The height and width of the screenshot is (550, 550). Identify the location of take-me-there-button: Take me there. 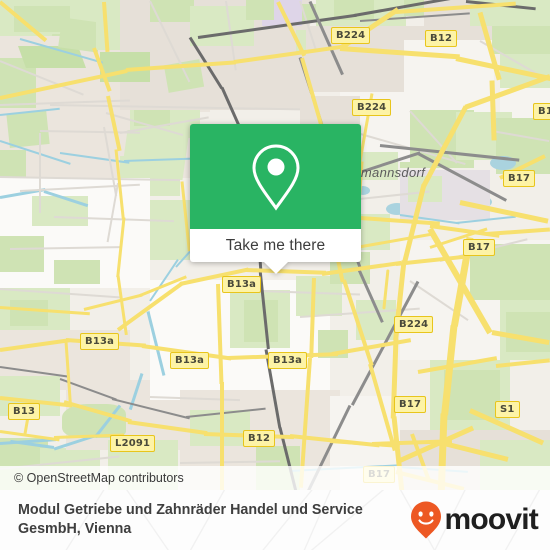
(275, 251).